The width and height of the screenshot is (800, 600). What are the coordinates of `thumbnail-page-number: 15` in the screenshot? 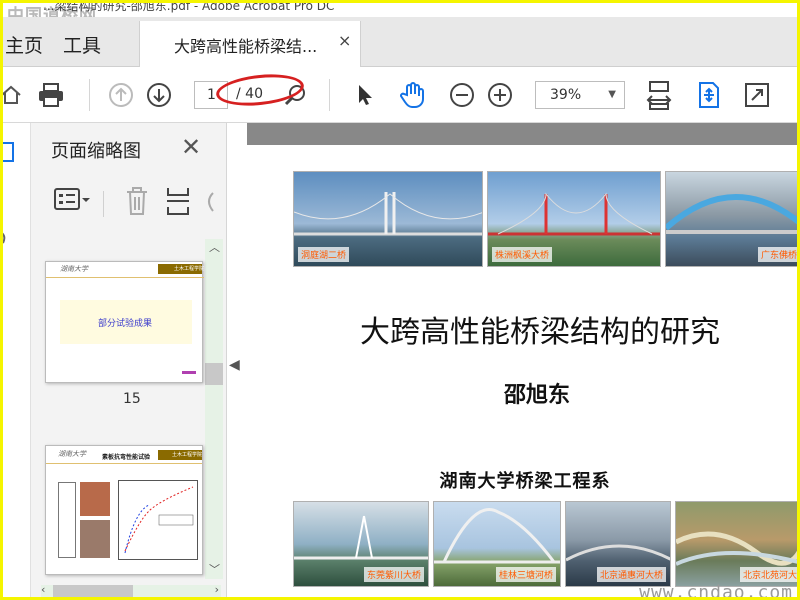 It's located at (132, 399).